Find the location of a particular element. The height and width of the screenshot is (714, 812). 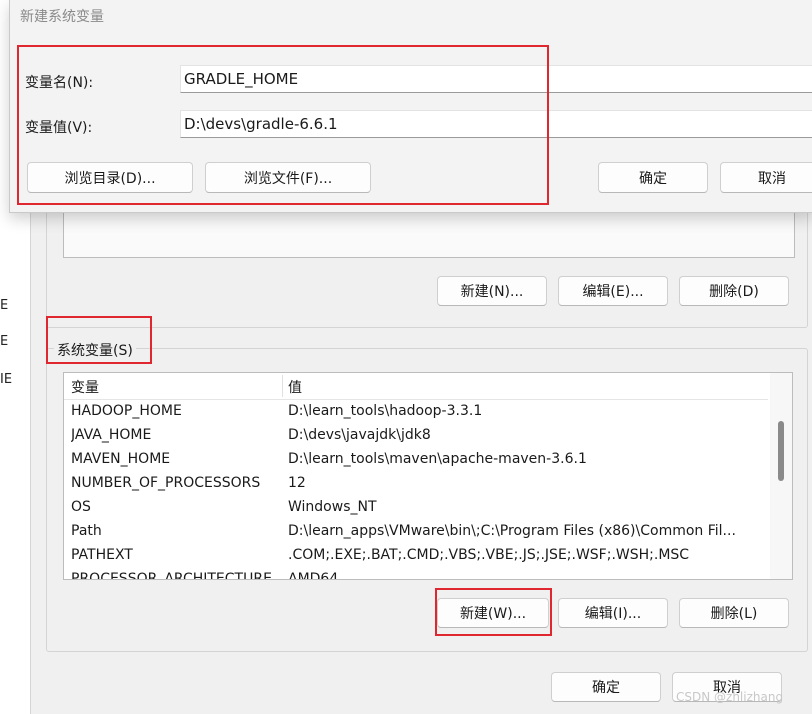

column-header-value: 值 is located at coordinates (295, 387).